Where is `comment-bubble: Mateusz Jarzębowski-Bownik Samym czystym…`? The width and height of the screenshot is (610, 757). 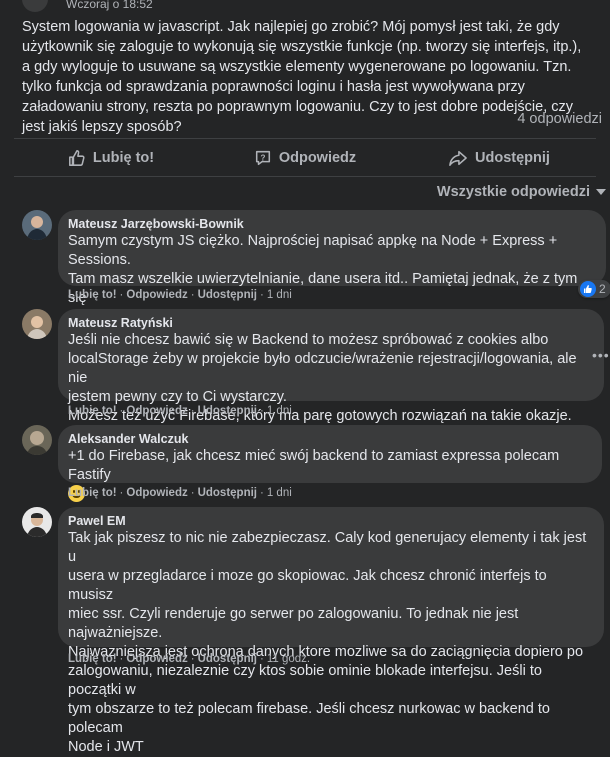 comment-bubble: Mateusz Jarzębowski-Bownik Samym czystym… is located at coordinates (332, 267).